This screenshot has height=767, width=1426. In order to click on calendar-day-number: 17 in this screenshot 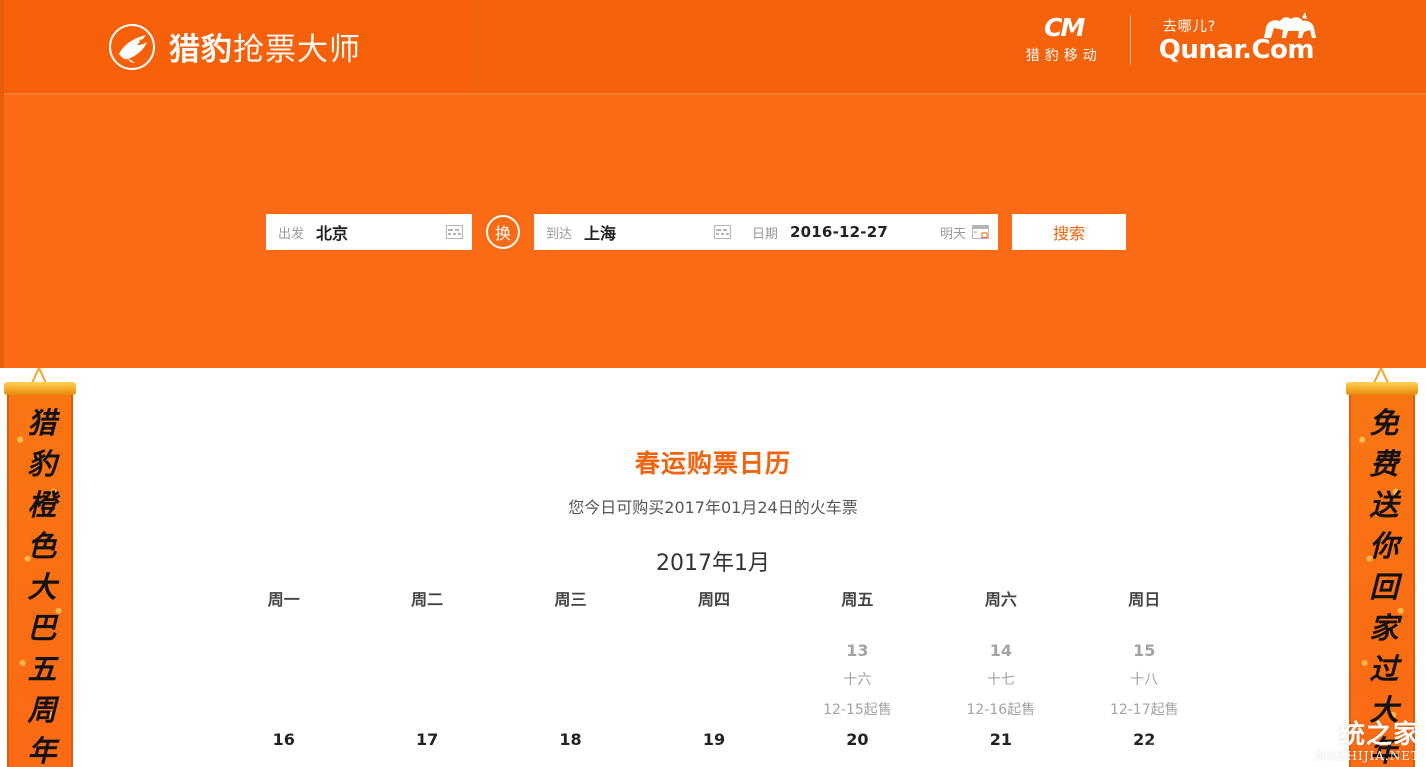, I will do `click(427, 739)`.